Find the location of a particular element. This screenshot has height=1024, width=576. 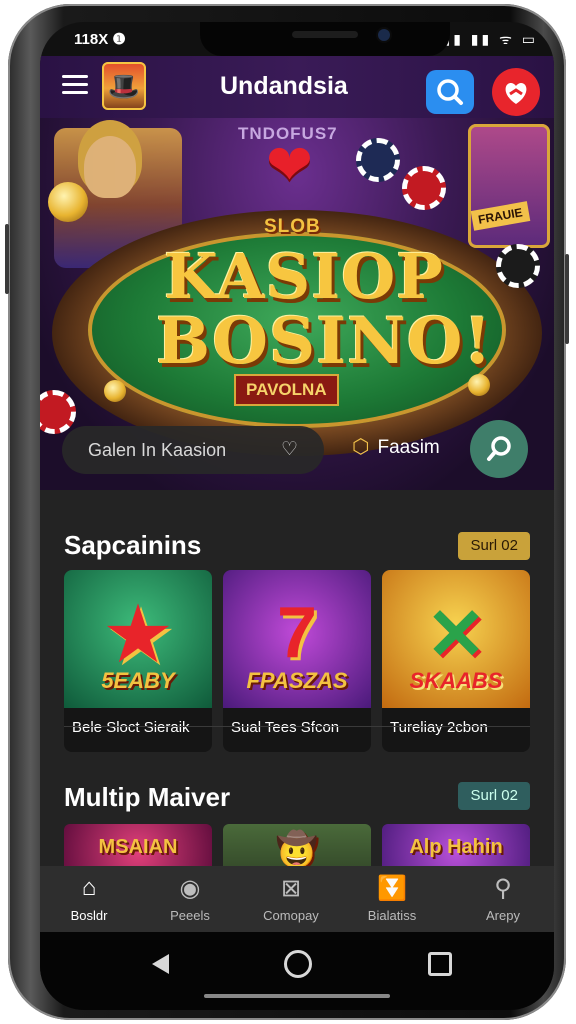

nav-label: Peeels is located at coordinates (190, 915).